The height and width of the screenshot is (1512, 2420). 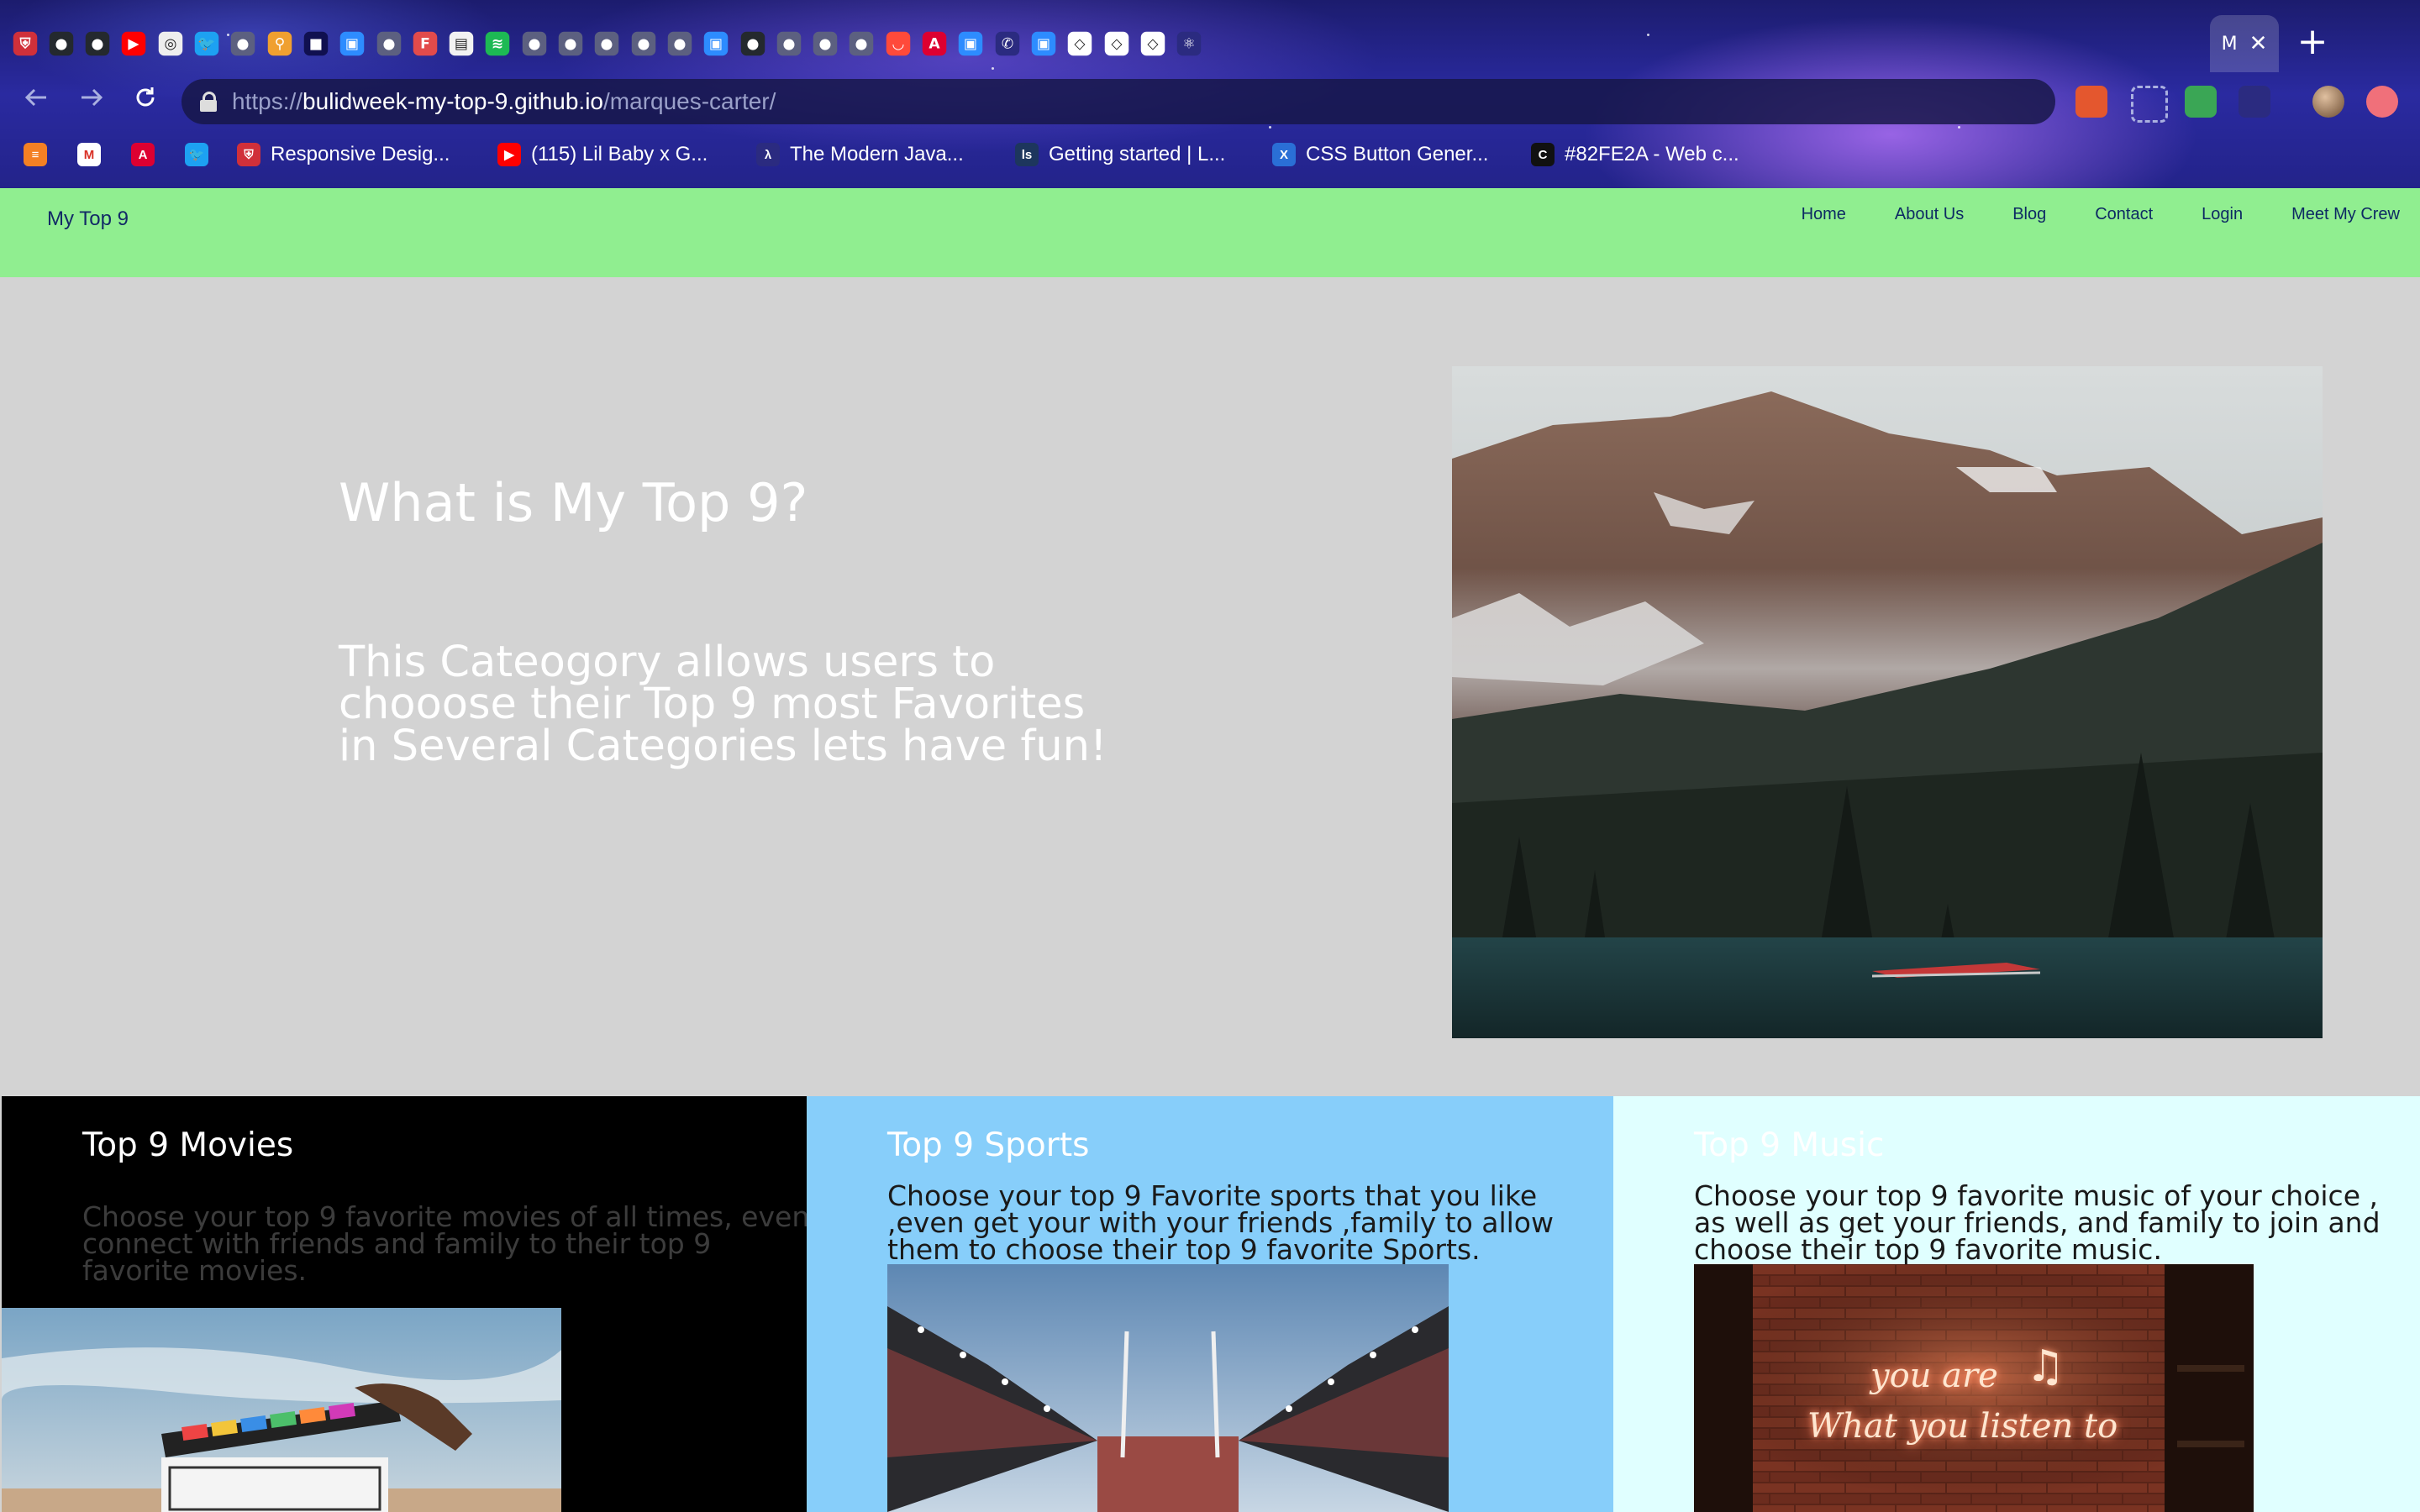 What do you see at coordinates (94, 154) in the screenshot?
I see `bookmark-item: M` at bounding box center [94, 154].